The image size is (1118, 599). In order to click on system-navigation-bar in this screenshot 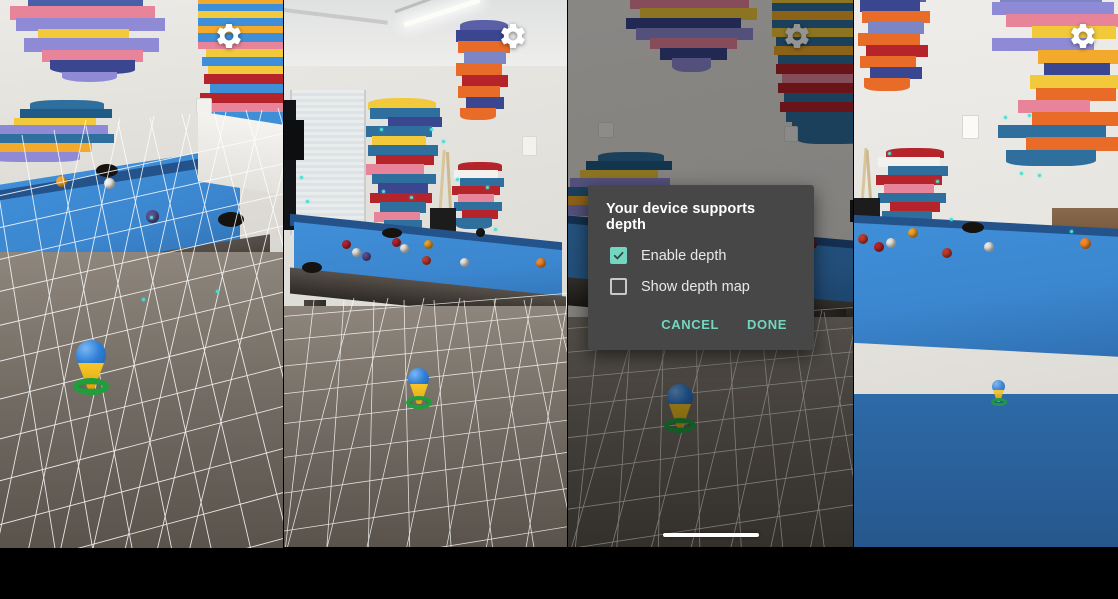, I will do `click(559, 573)`.